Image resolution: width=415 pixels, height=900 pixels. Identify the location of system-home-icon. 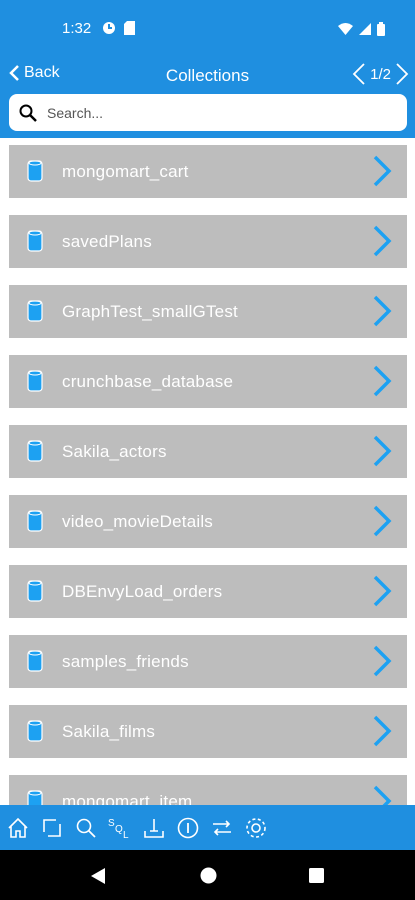
(208, 875).